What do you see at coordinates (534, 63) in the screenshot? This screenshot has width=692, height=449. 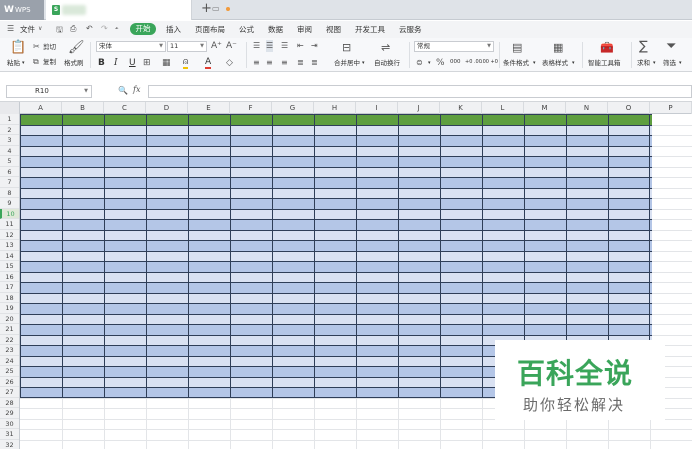 I see `conditional-format-dropdown-icon: ▾` at bounding box center [534, 63].